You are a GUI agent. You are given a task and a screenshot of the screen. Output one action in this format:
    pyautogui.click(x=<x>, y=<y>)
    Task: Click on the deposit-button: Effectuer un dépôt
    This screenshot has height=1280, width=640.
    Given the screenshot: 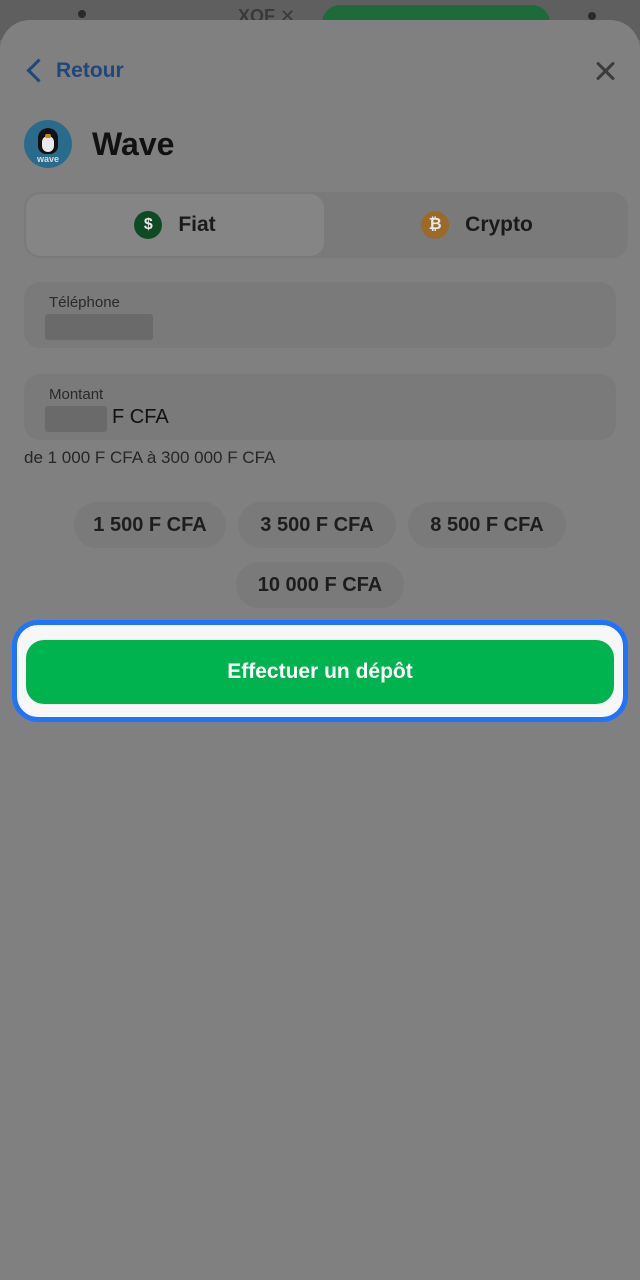 What is the action you would take?
    pyautogui.click(x=320, y=672)
    